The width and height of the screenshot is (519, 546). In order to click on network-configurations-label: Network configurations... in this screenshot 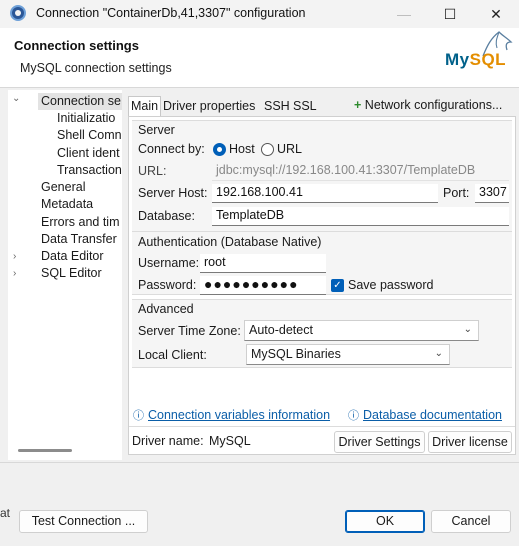, I will do `click(433, 105)`.